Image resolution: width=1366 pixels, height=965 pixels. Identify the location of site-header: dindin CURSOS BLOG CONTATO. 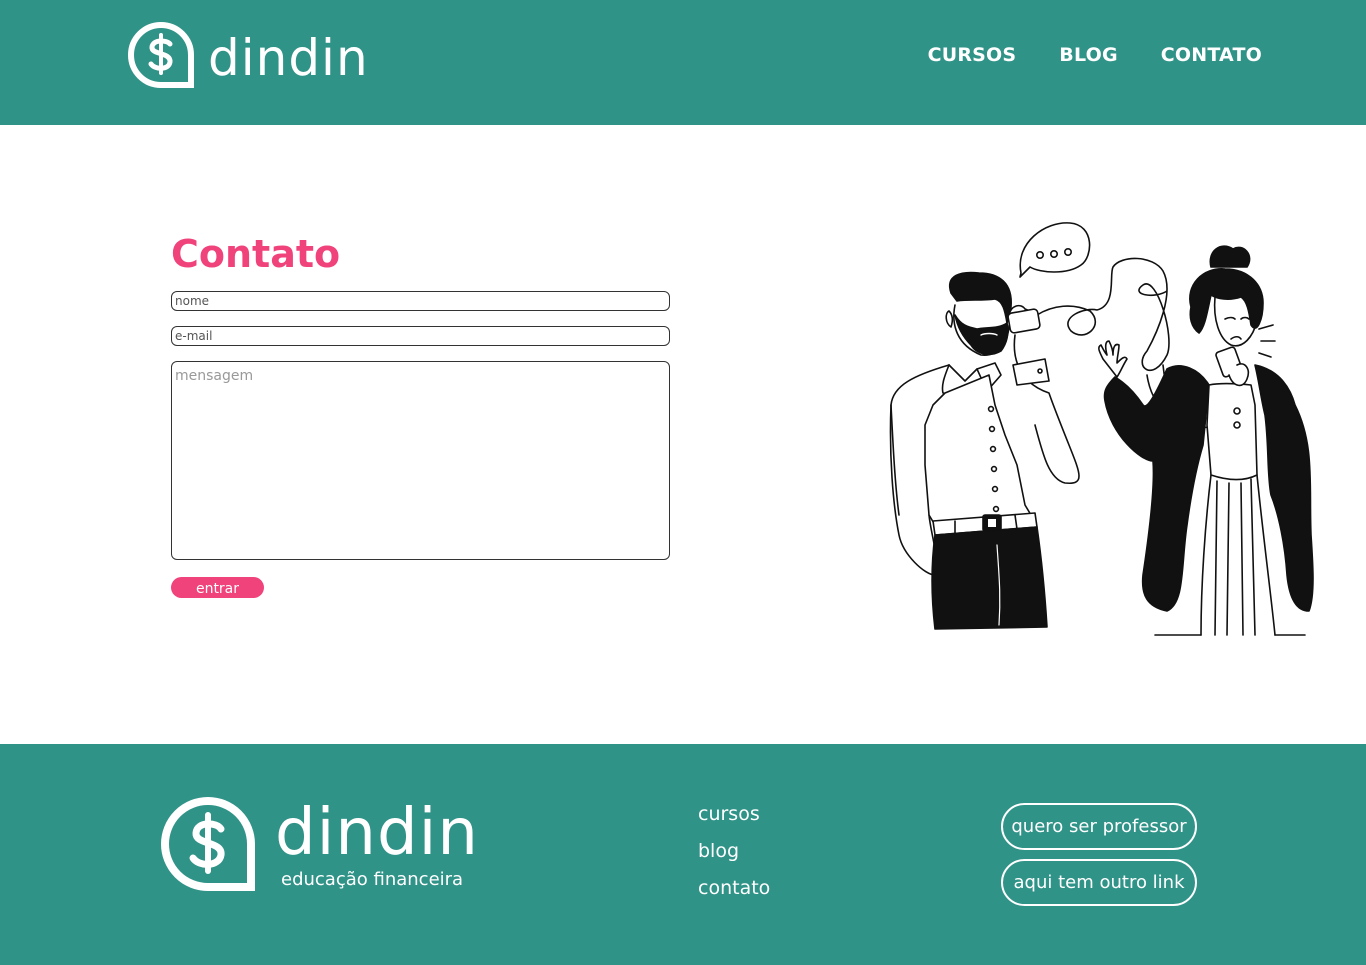
(683, 62).